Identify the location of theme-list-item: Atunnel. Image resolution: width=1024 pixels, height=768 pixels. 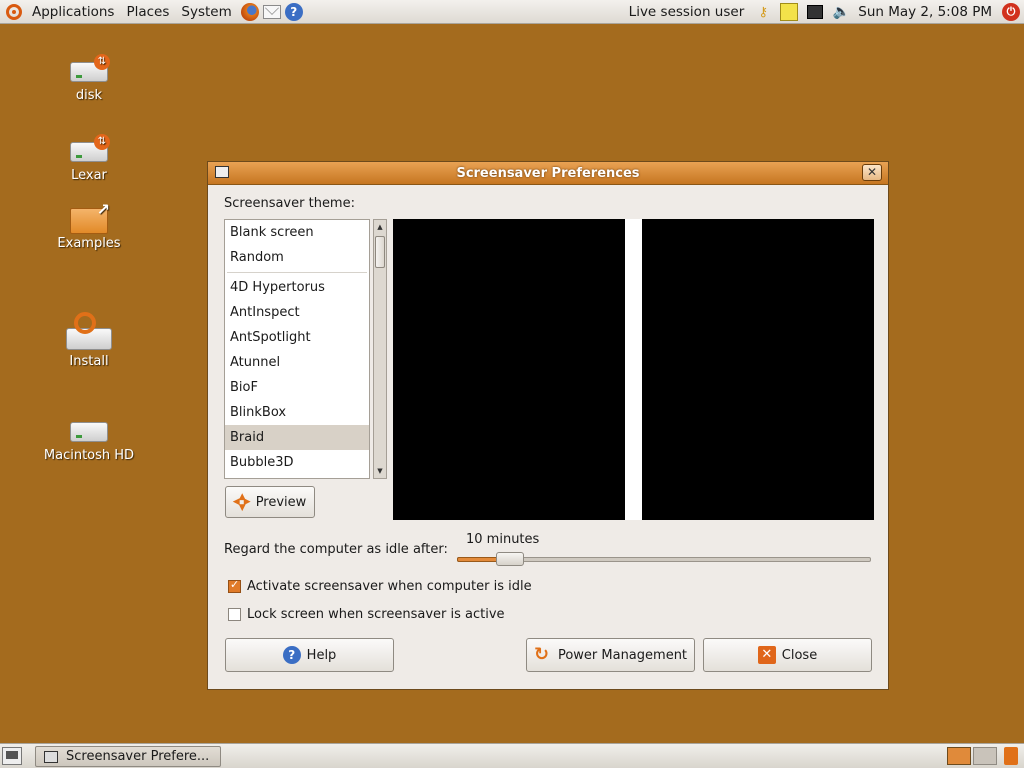
(297, 362).